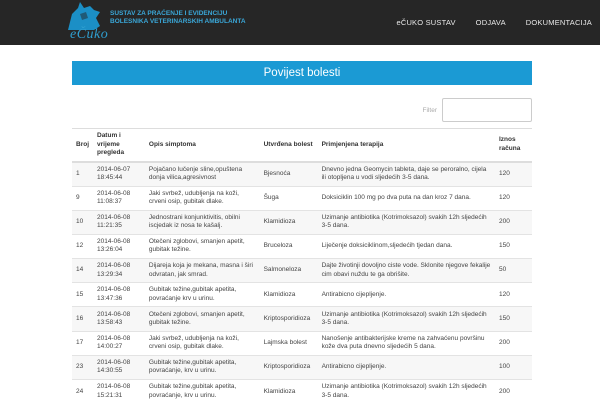 The width and height of the screenshot is (600, 404). What do you see at coordinates (491, 22) in the screenshot?
I see `nav-item-odjava: ODJAVA` at bounding box center [491, 22].